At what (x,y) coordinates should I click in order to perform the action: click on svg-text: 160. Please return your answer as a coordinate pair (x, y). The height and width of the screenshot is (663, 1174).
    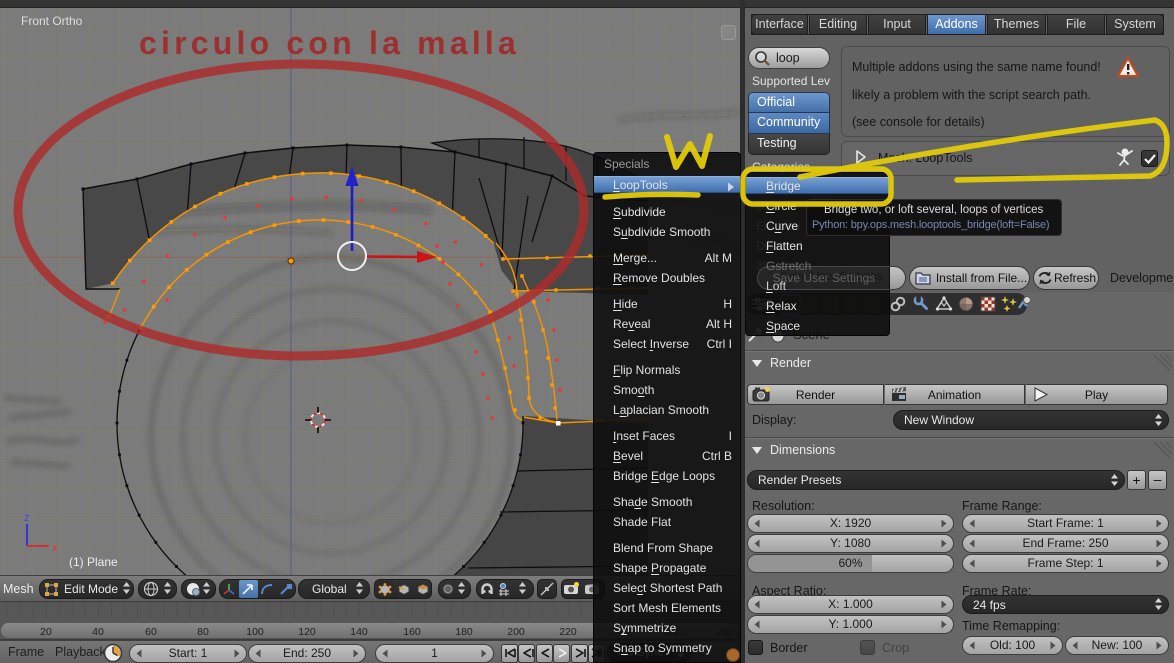
    Looking at the image, I should click on (412, 632).